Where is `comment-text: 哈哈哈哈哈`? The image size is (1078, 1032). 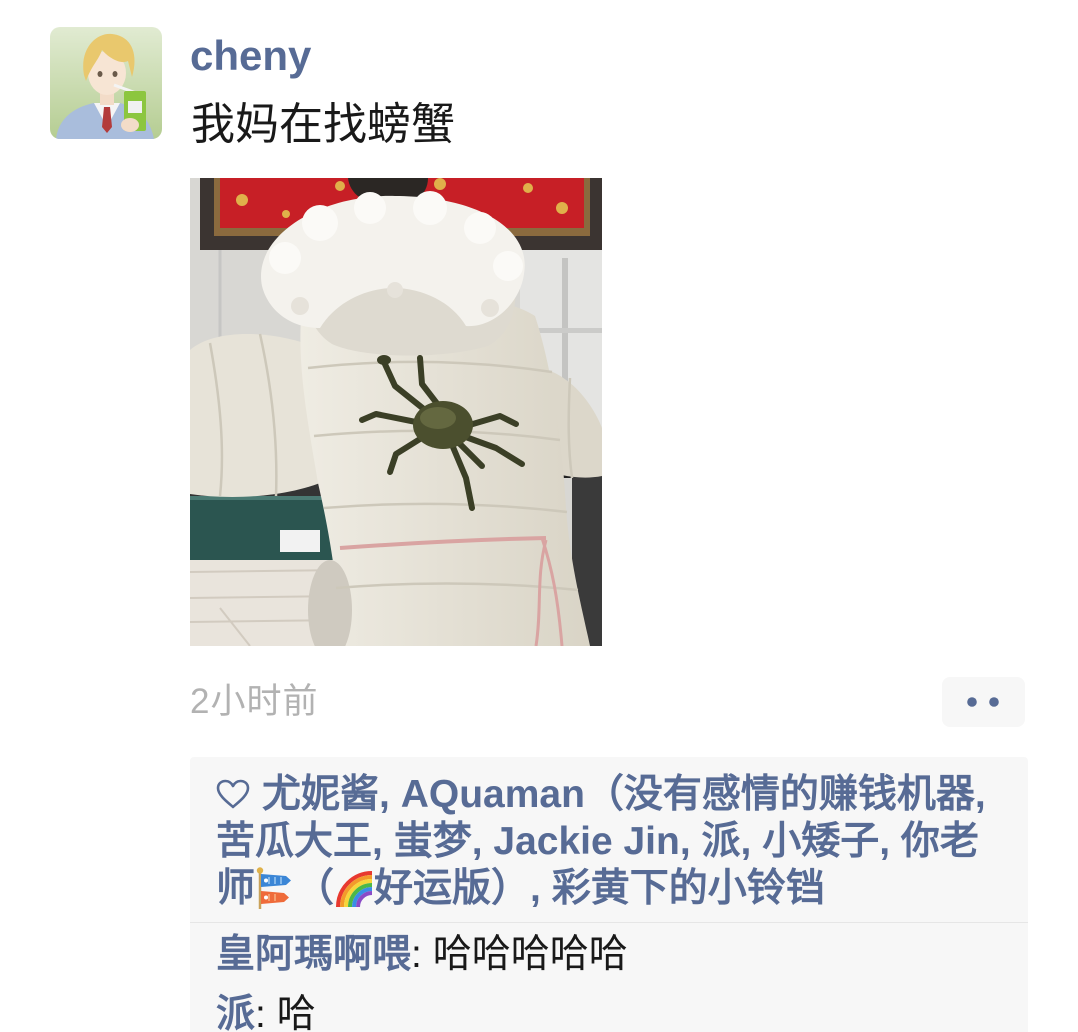
comment-text: 哈哈哈哈哈 is located at coordinates (530, 954).